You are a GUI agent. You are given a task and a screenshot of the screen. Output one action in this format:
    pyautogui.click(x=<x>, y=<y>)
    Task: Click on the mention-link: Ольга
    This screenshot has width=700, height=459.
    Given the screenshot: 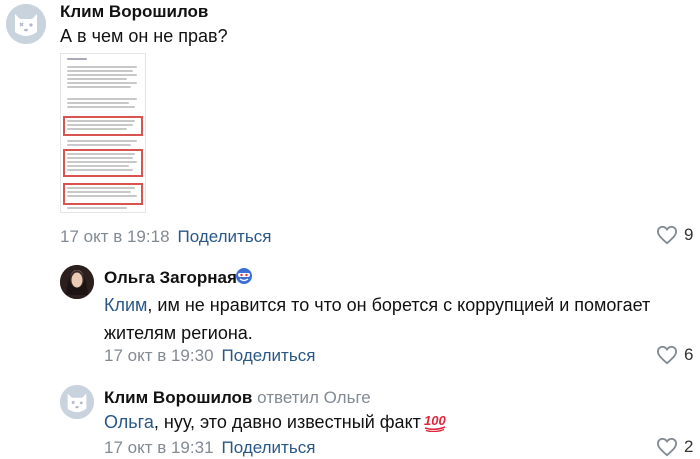 What is the action you would take?
    pyautogui.click(x=129, y=422)
    